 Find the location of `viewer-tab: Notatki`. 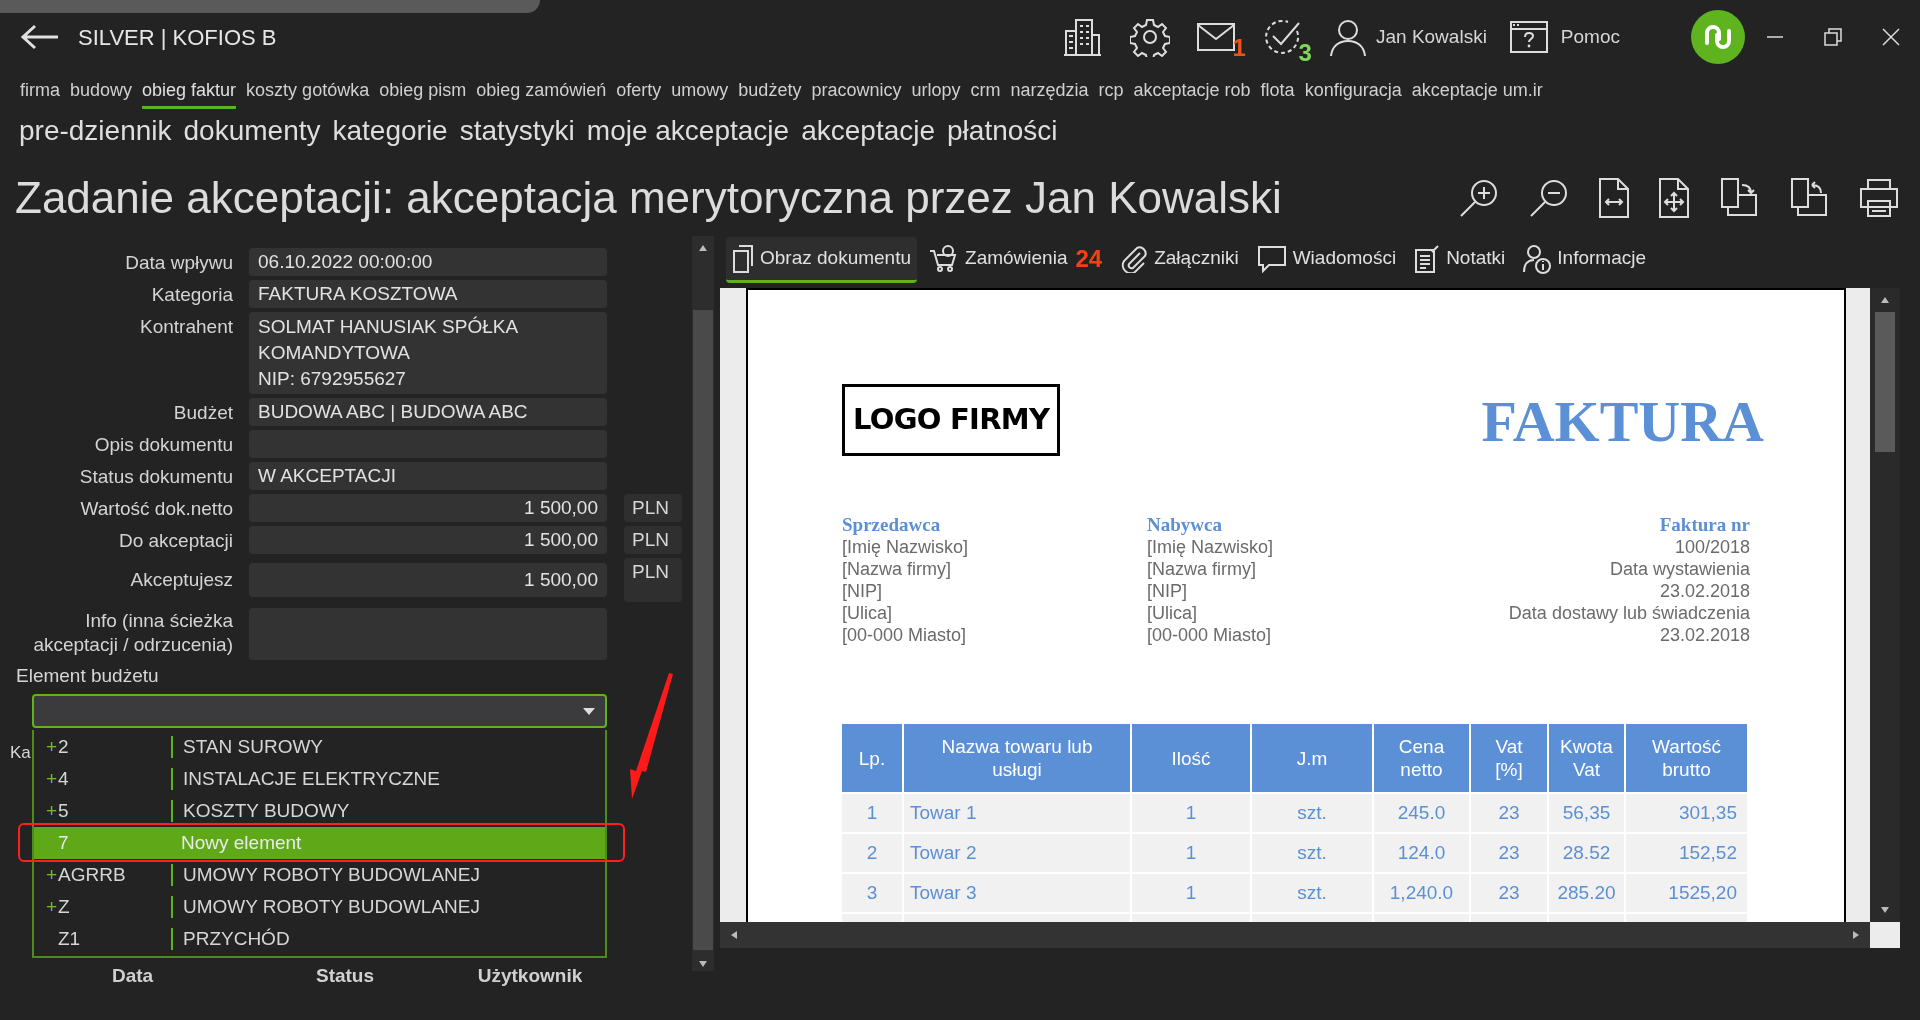

viewer-tab: Notatki is located at coordinates (1460, 260).